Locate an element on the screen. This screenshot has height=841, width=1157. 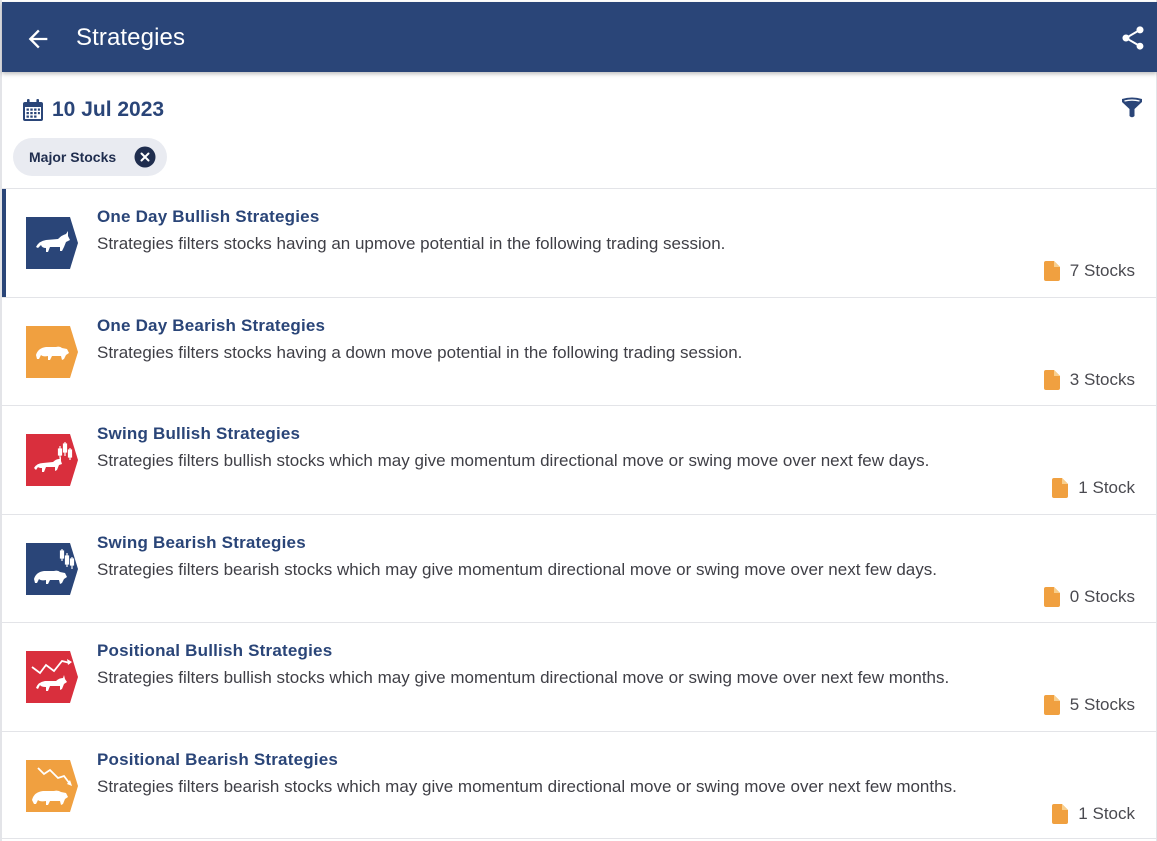
arrow-left-icon is located at coordinates (38, 39).